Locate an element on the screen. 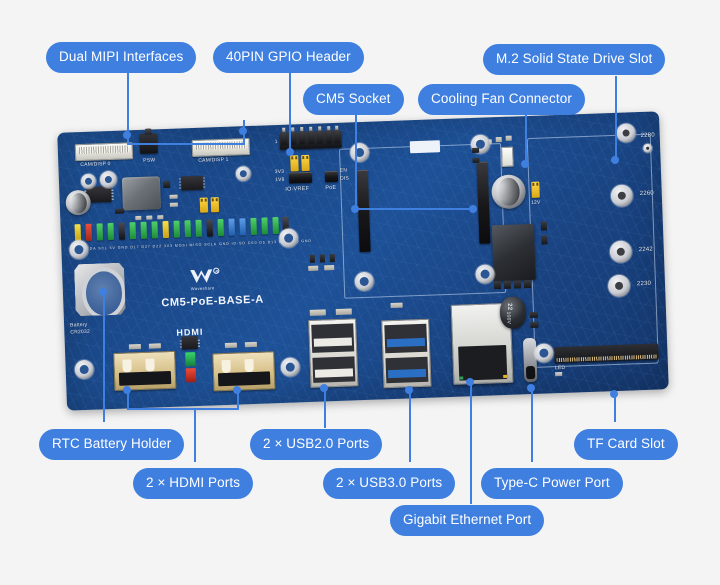 The height and width of the screenshot is (585, 720). gpio-pin1-silk: 1 is located at coordinates (276, 142).